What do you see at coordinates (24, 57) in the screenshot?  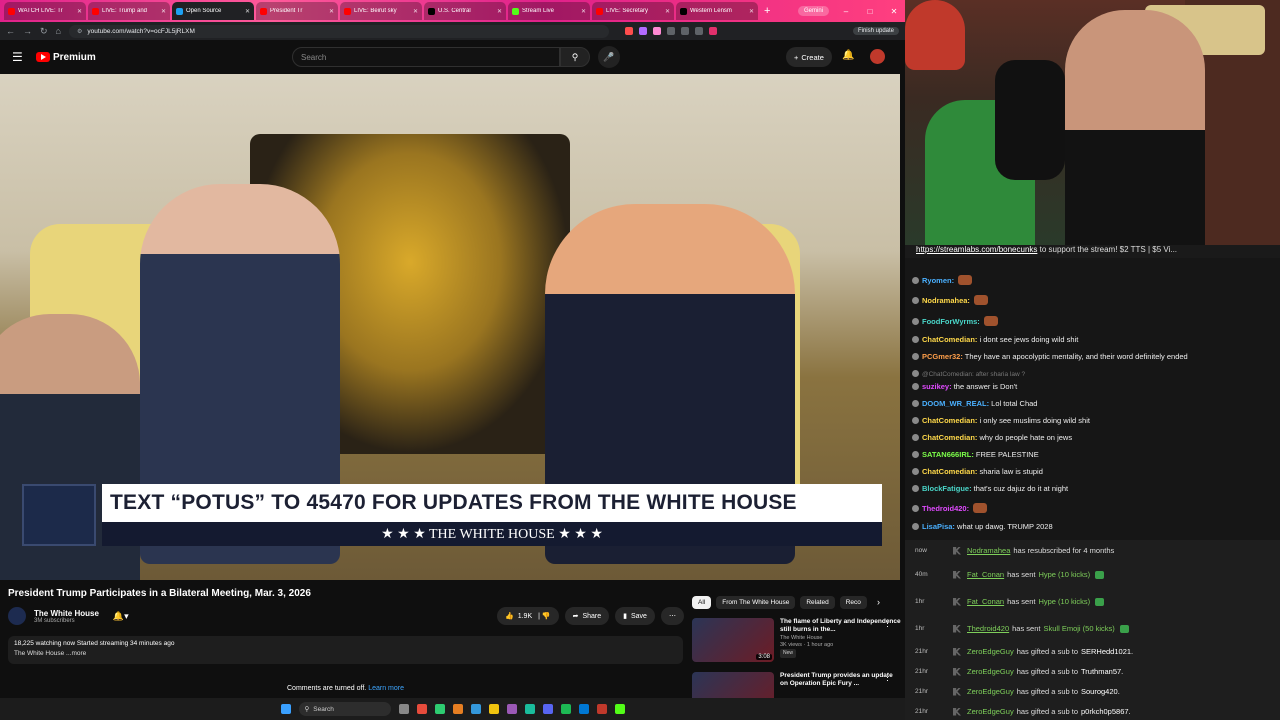 I see `menu-icon: ☰` at bounding box center [24, 57].